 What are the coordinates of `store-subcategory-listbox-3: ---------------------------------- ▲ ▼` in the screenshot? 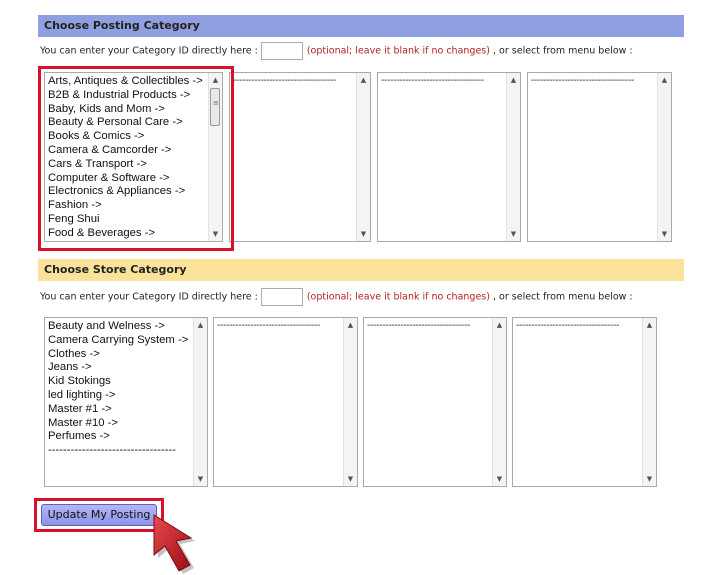 It's located at (584, 402).